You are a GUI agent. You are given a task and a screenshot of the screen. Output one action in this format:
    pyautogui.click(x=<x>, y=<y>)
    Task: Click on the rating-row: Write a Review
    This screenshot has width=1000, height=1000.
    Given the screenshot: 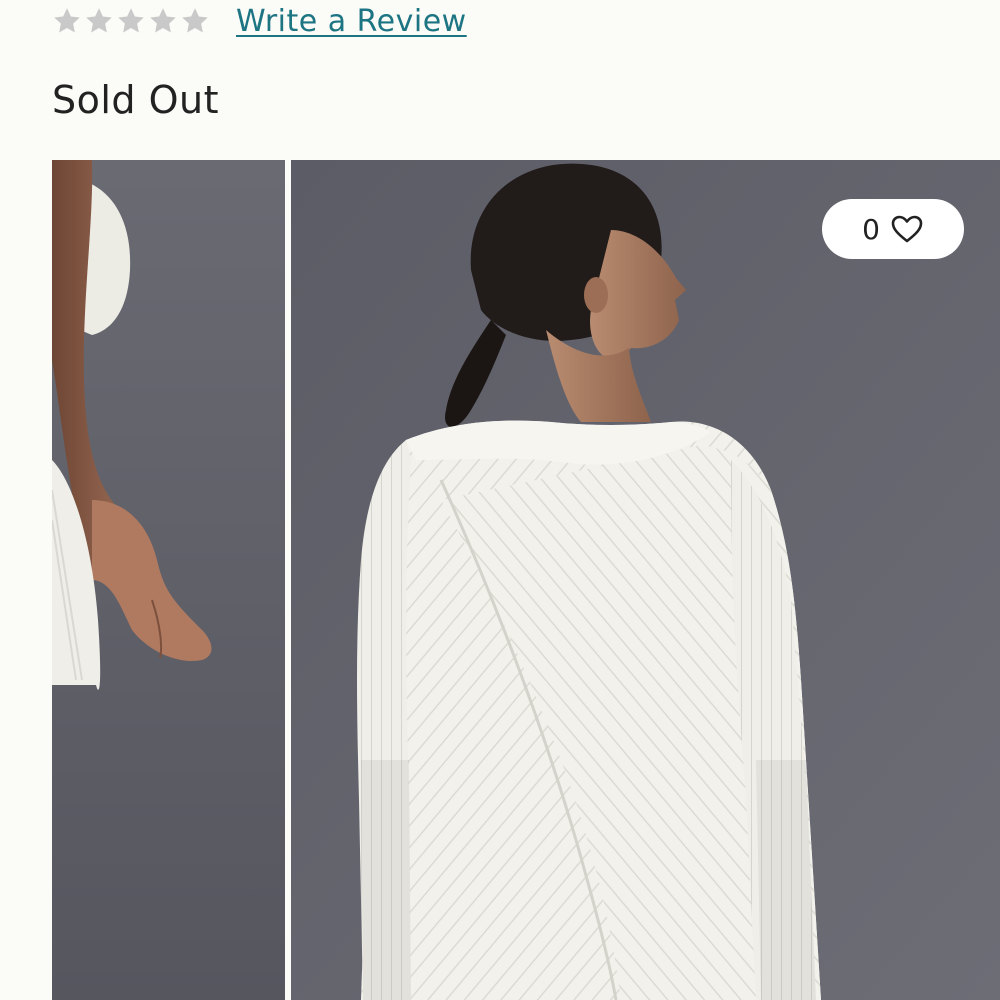 What is the action you would take?
    pyautogui.click(x=259, y=21)
    